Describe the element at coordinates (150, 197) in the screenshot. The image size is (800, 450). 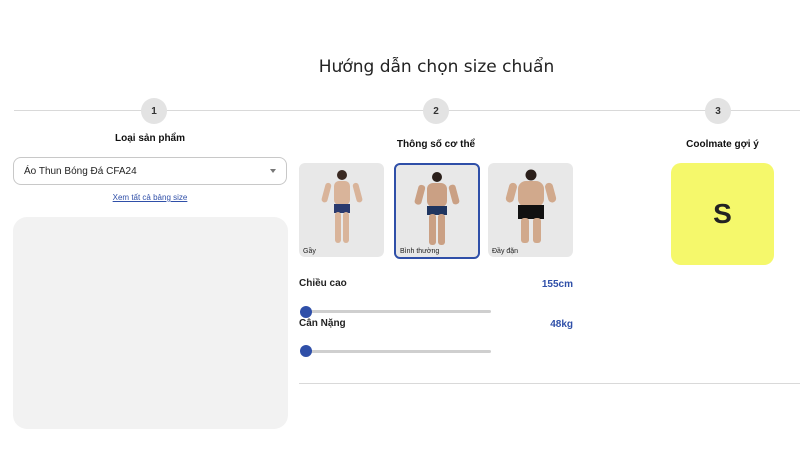
I see `size-table-link: Xem tất cả bảng size` at that location.